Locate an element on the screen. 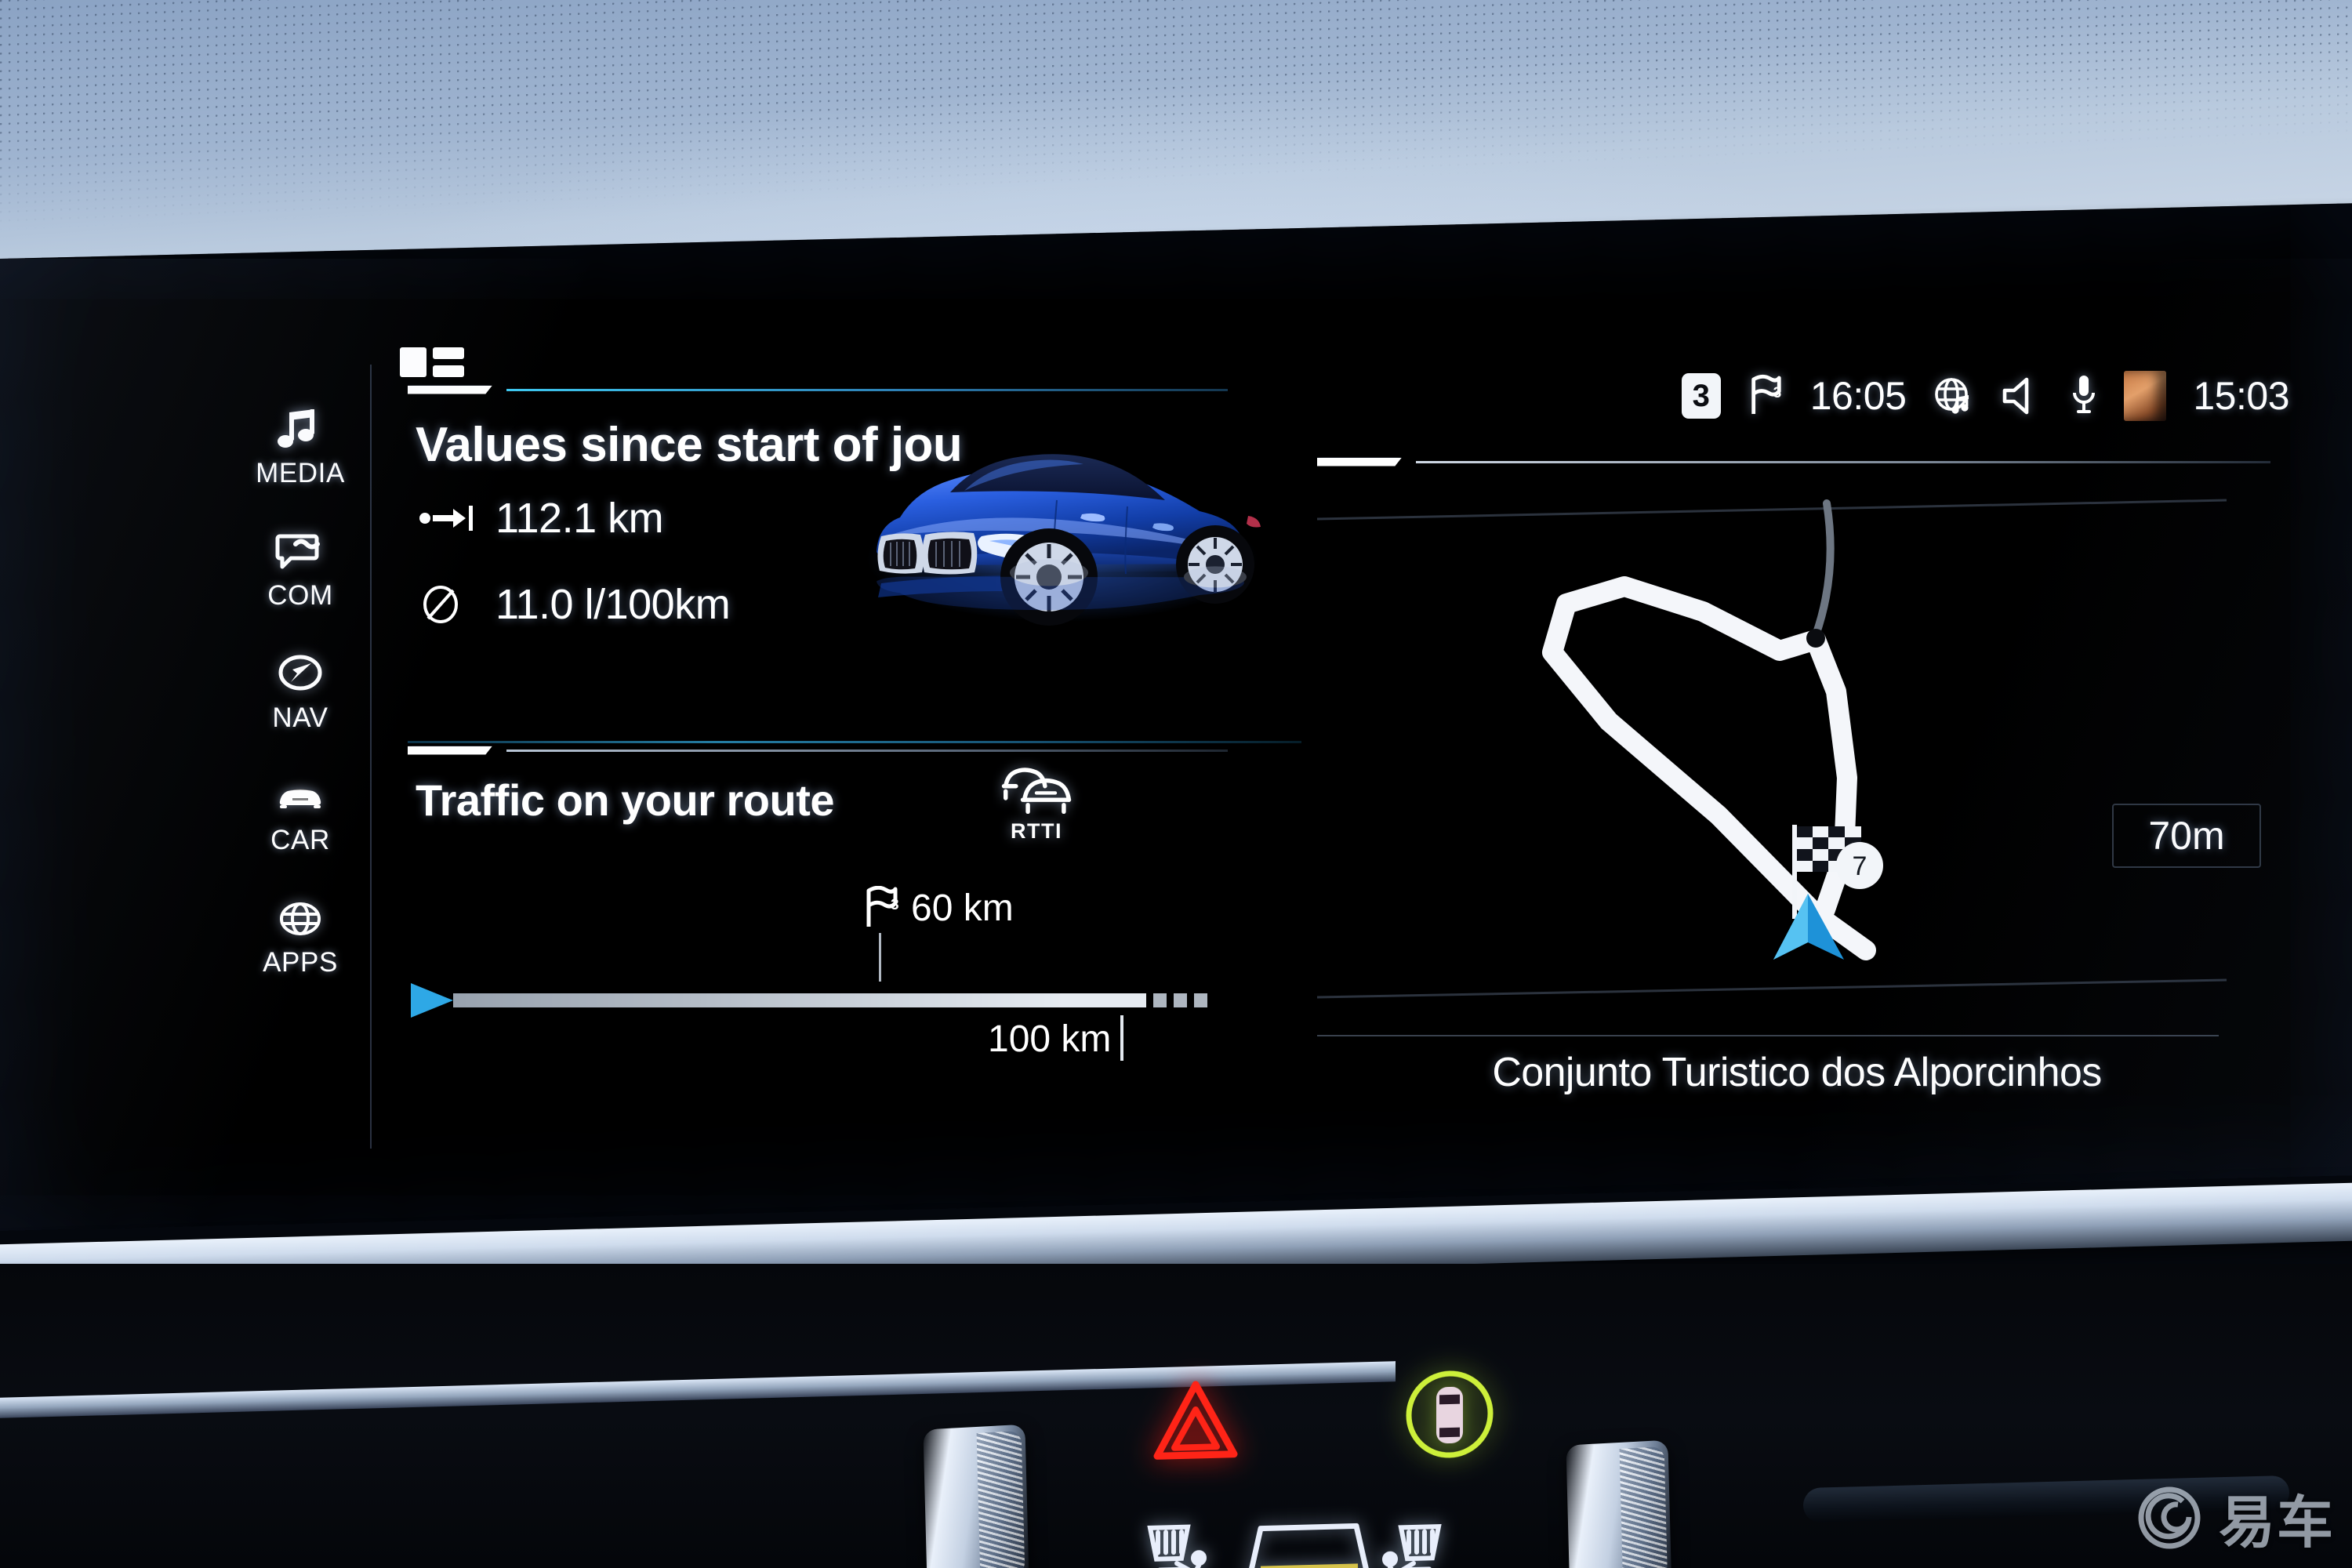 This screenshot has width=2352, height=1568. rtti-label: RTTI is located at coordinates (1036, 830).